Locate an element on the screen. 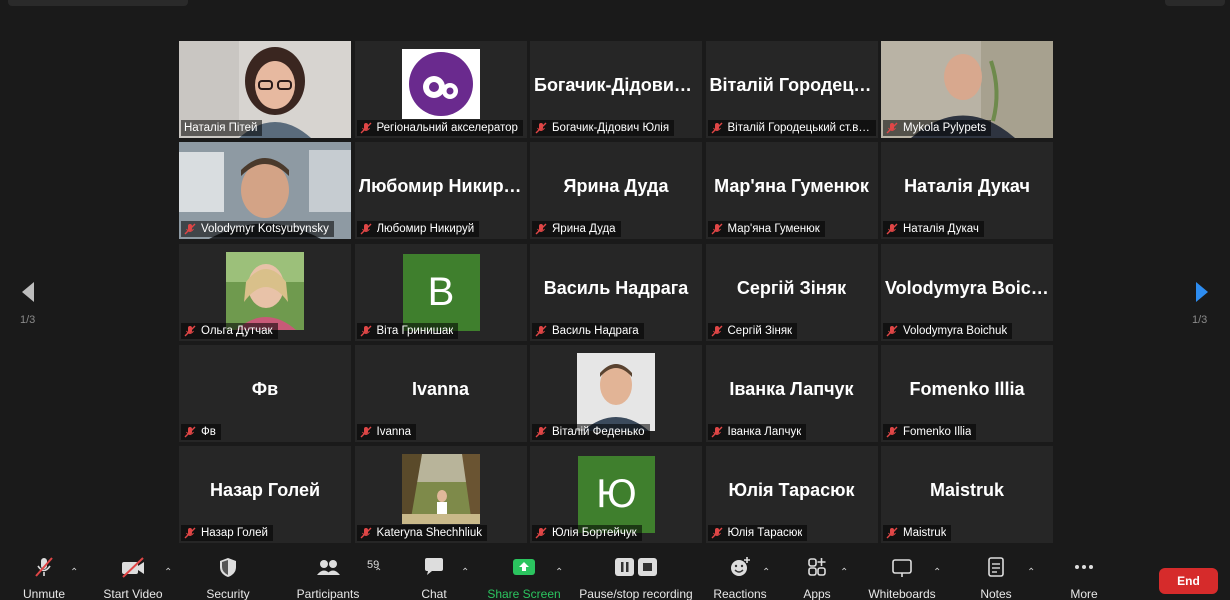 The width and height of the screenshot is (1230, 600). participant-tile: Мар'яна Гуменюк Мар'яна Гуменюк is located at coordinates (791, 191).